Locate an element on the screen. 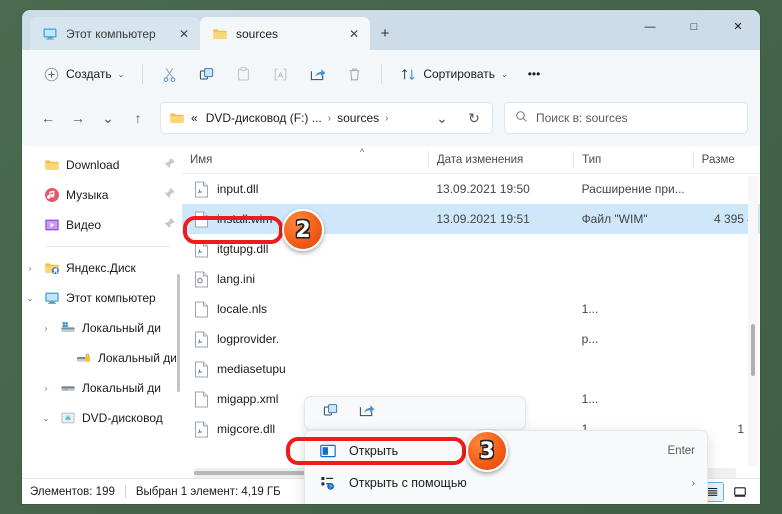 The width and height of the screenshot is (782, 514). sidebar-item-label: Download is located at coordinates (93, 165).